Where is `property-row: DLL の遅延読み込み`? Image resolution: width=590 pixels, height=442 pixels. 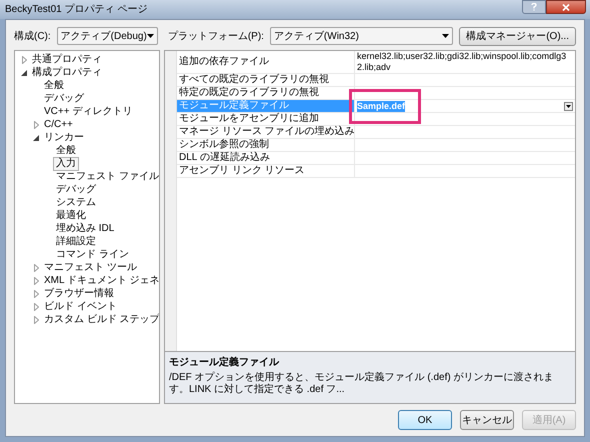
property-row: DLL の遅延読み込み is located at coordinates (376, 158).